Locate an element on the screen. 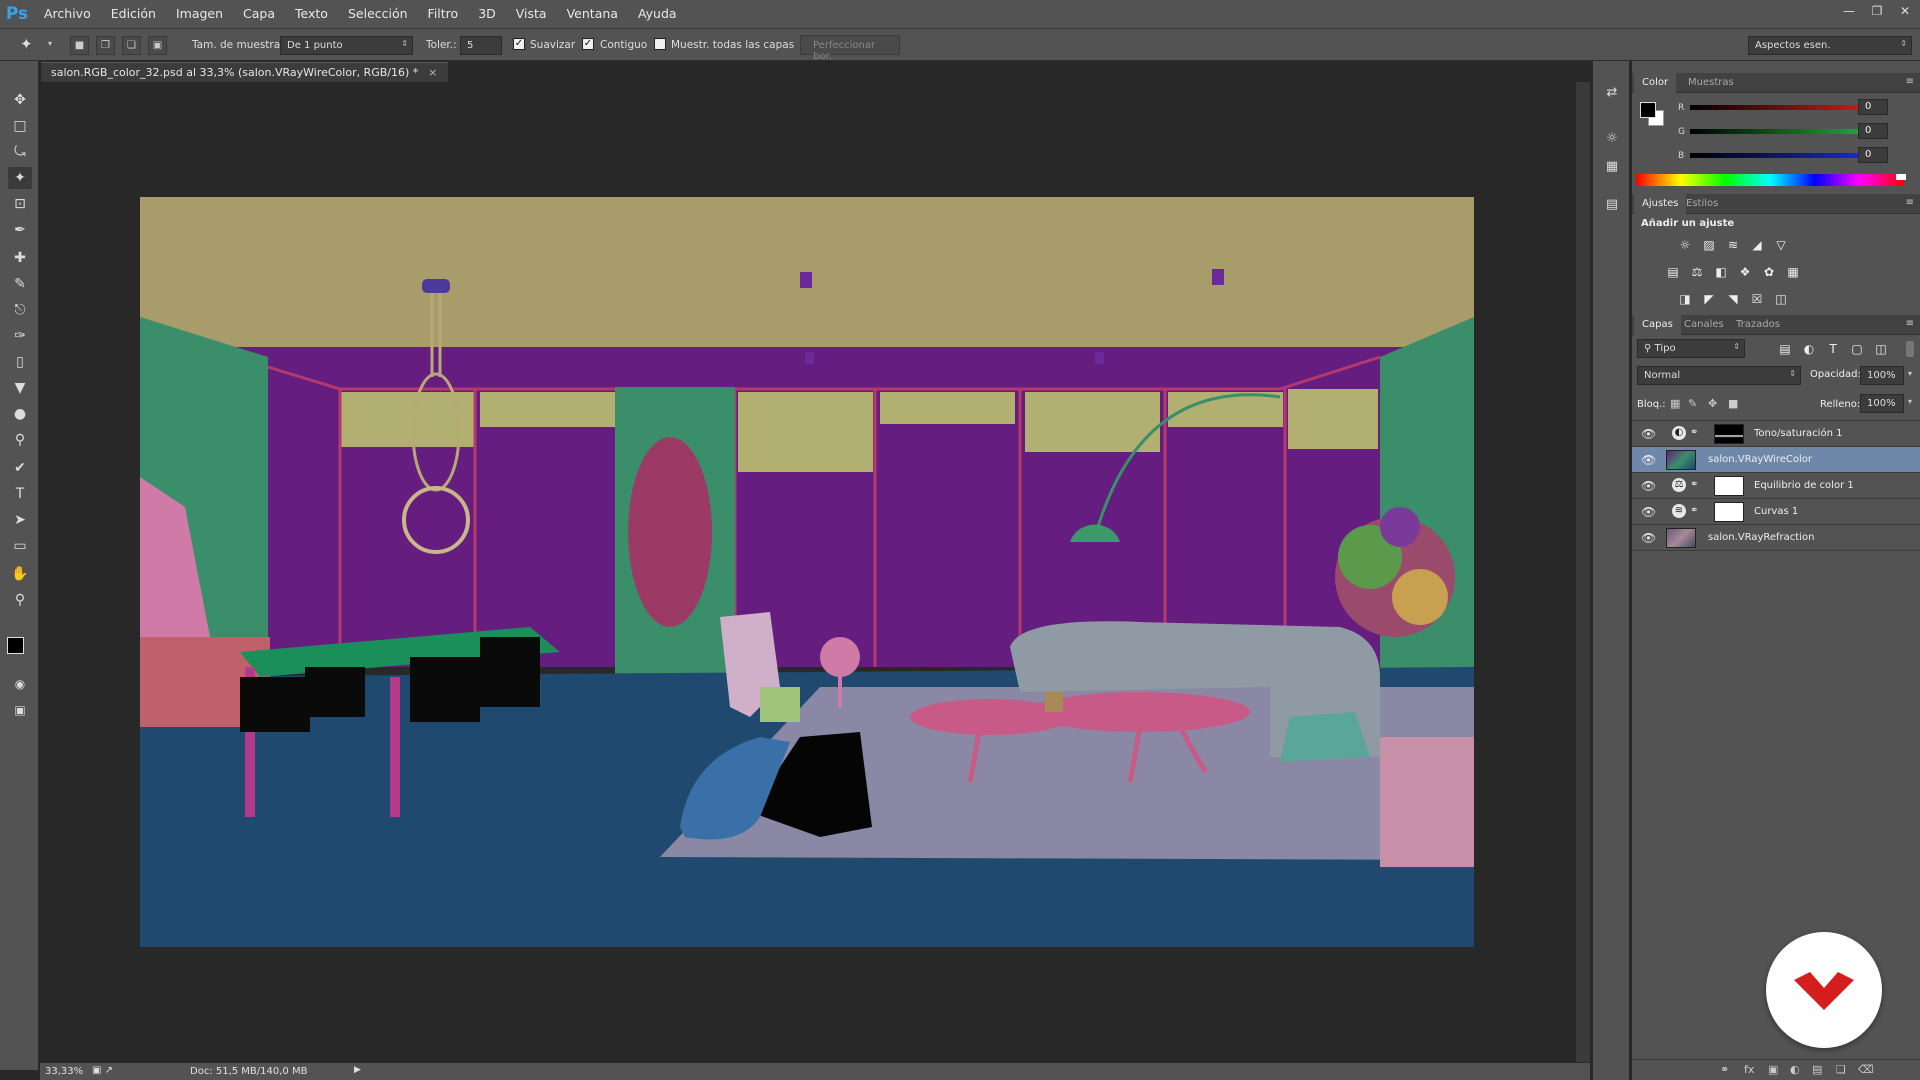 Image resolution: width=1920 pixels, height=1080 pixels. tab-color: Color is located at coordinates (1655, 83).